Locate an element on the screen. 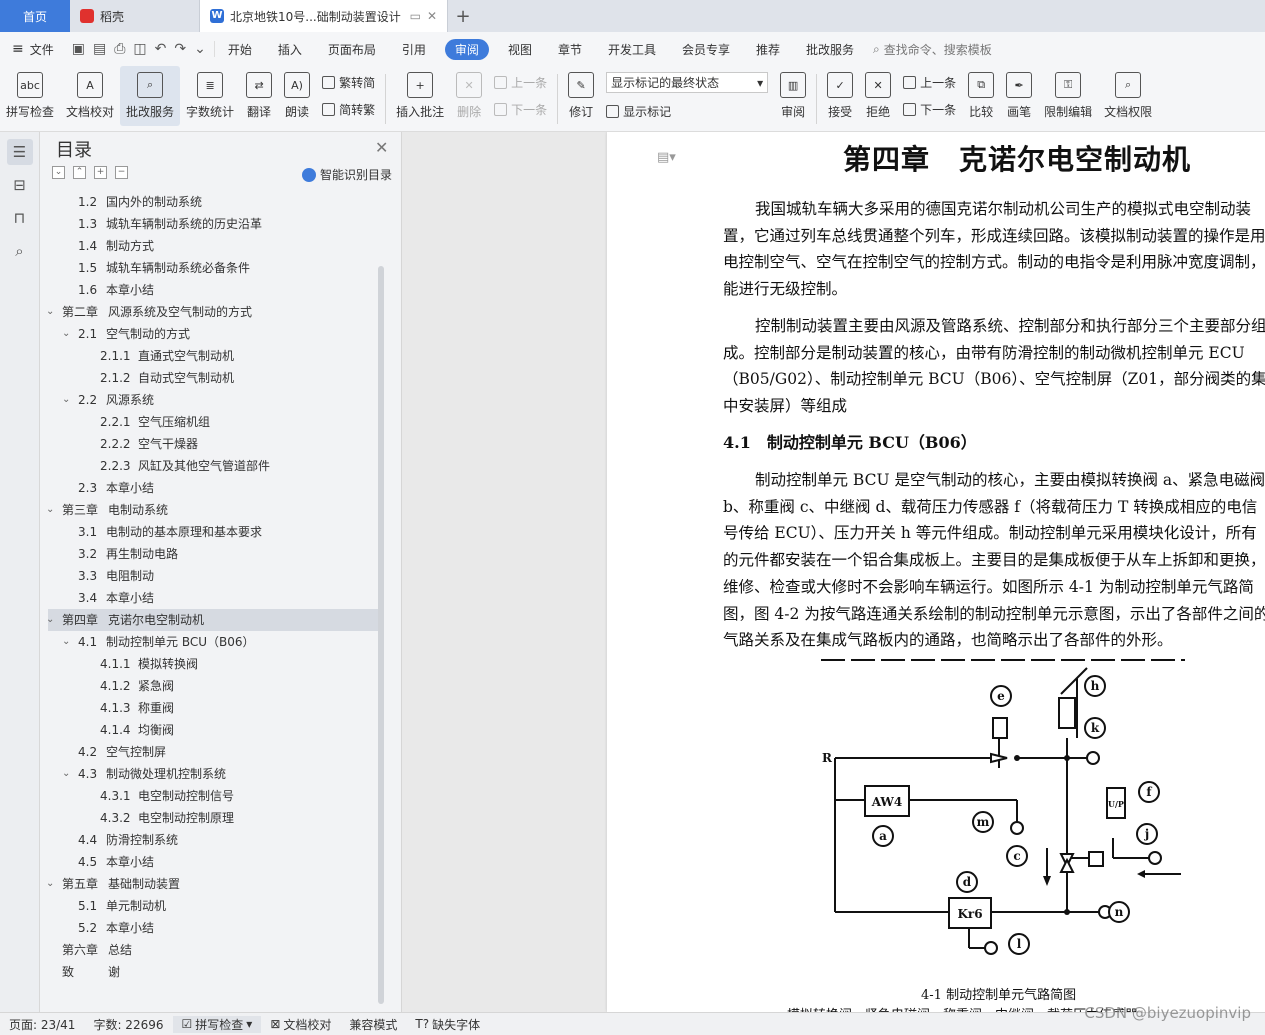 Image resolution: width=1265 pixels, height=1035 pixels. toc-item: 3.4 本章小结 is located at coordinates (213, 598).